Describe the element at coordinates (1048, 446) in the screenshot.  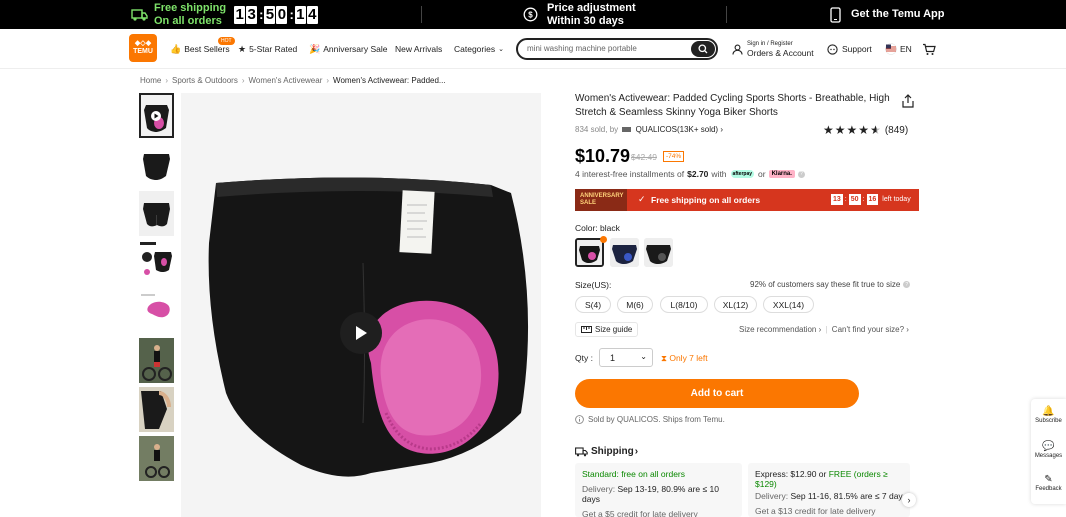
I see `message-icon: 💬` at that location.